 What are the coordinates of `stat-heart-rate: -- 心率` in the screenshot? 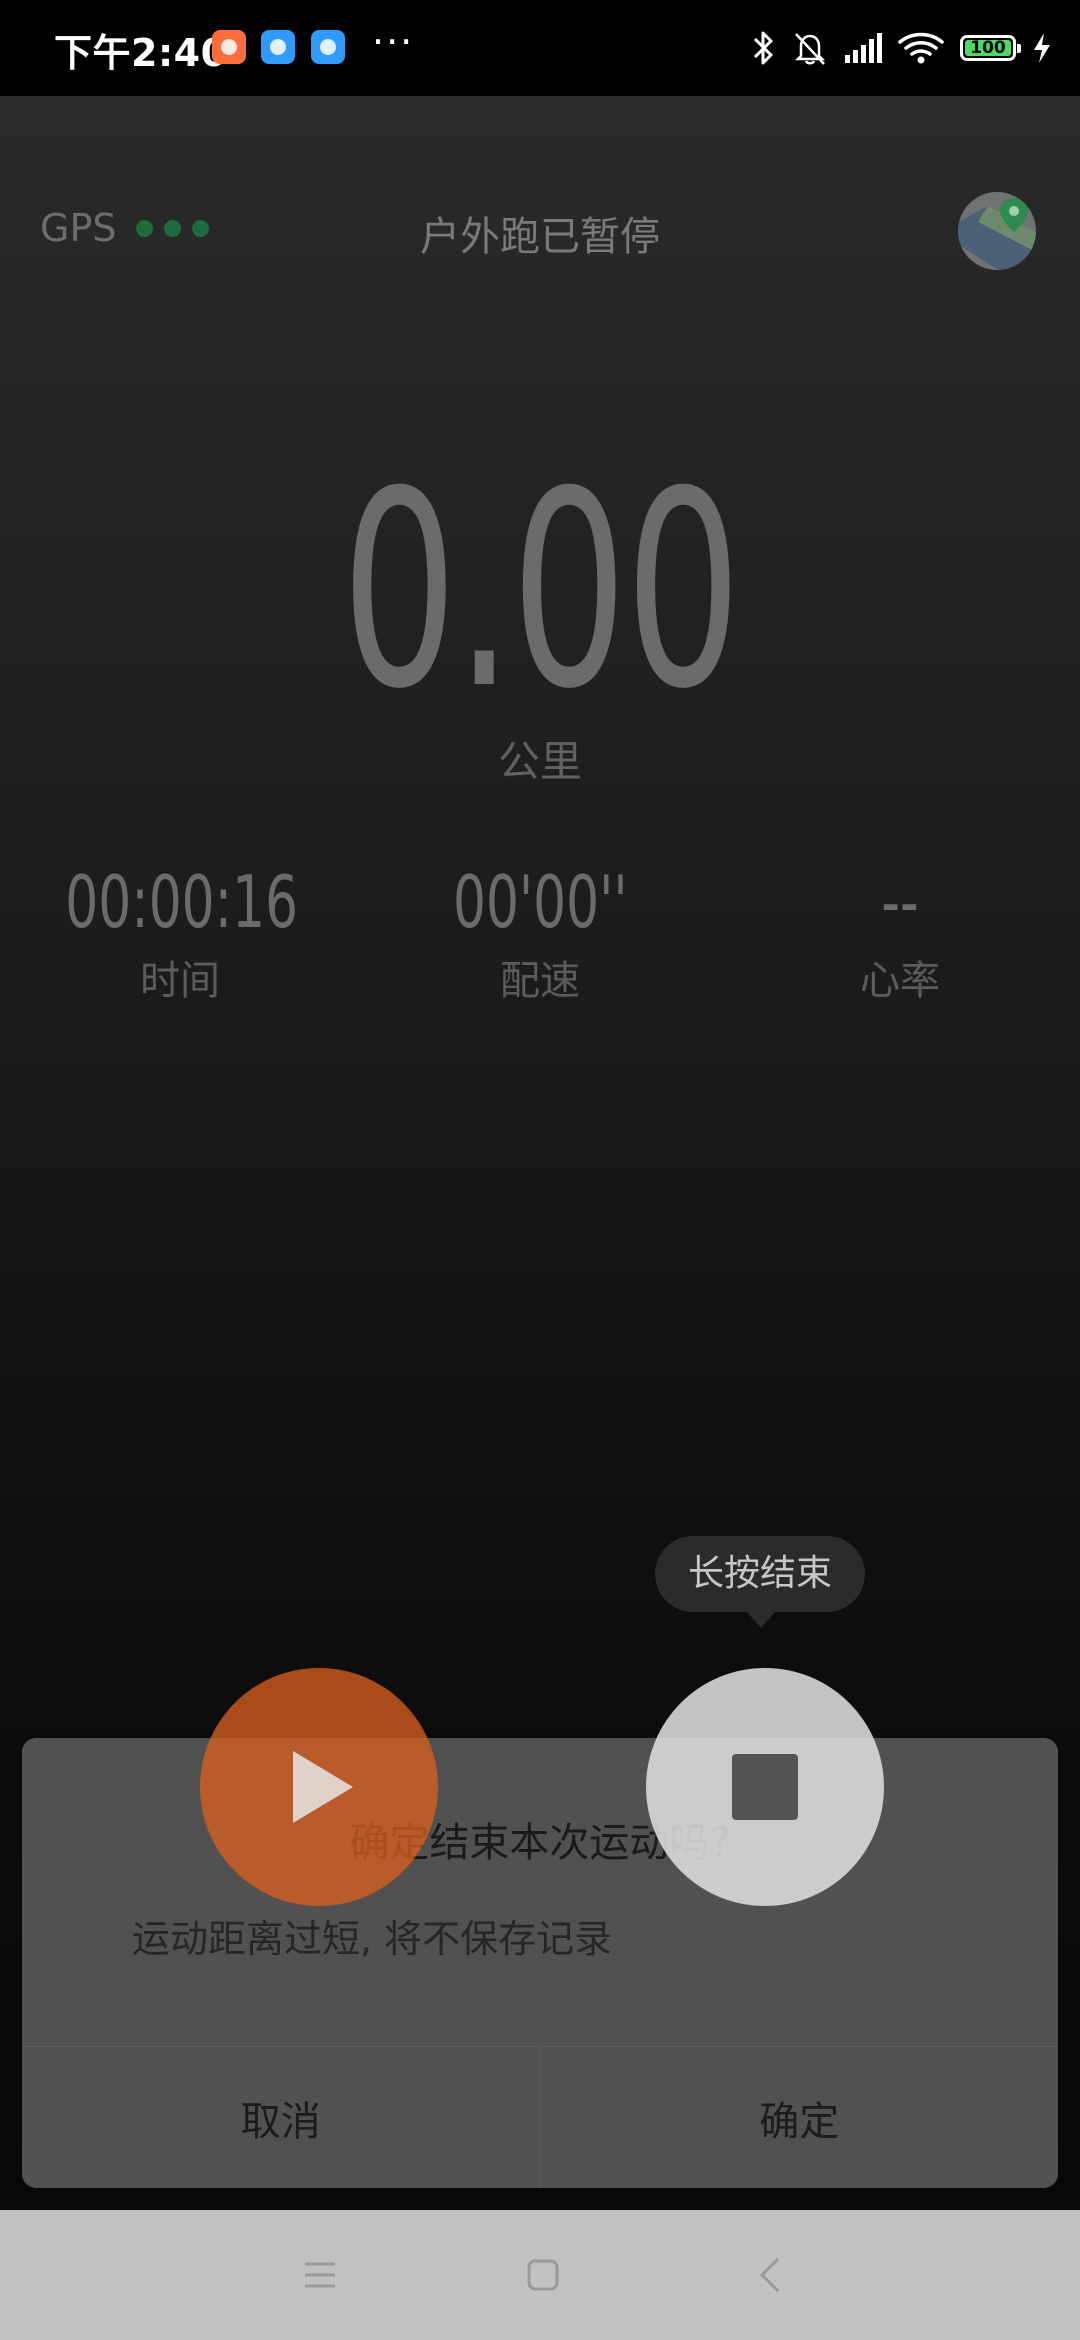 It's located at (900, 936).